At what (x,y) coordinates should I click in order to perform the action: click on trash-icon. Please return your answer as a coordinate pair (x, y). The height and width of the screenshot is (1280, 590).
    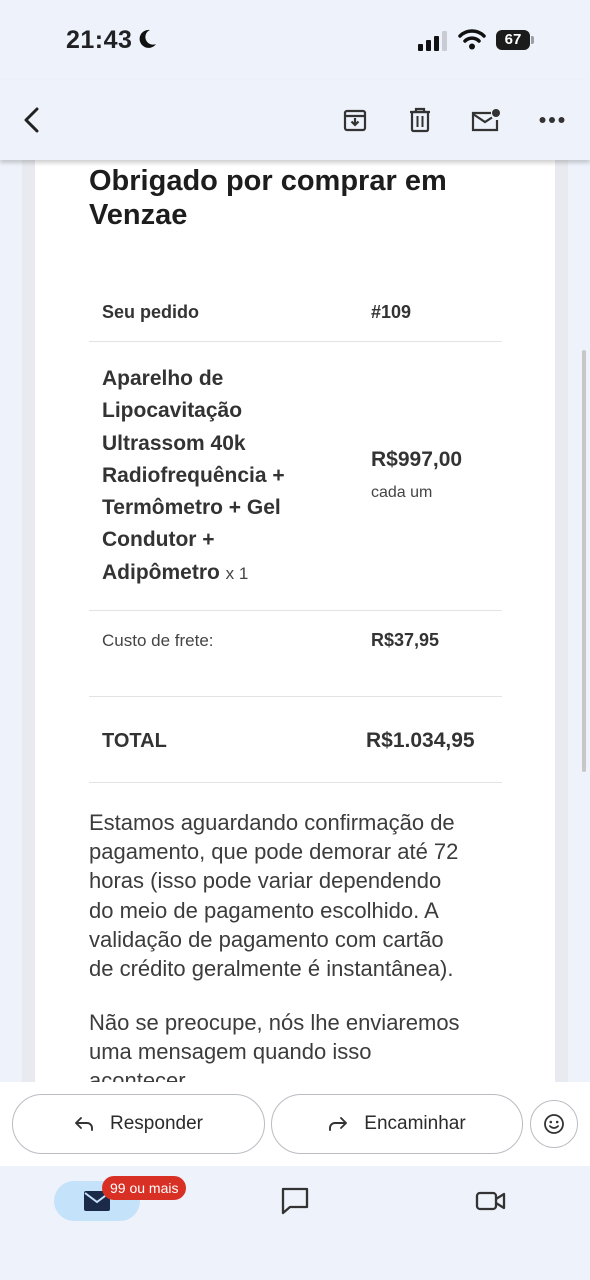
    Looking at the image, I should click on (420, 120).